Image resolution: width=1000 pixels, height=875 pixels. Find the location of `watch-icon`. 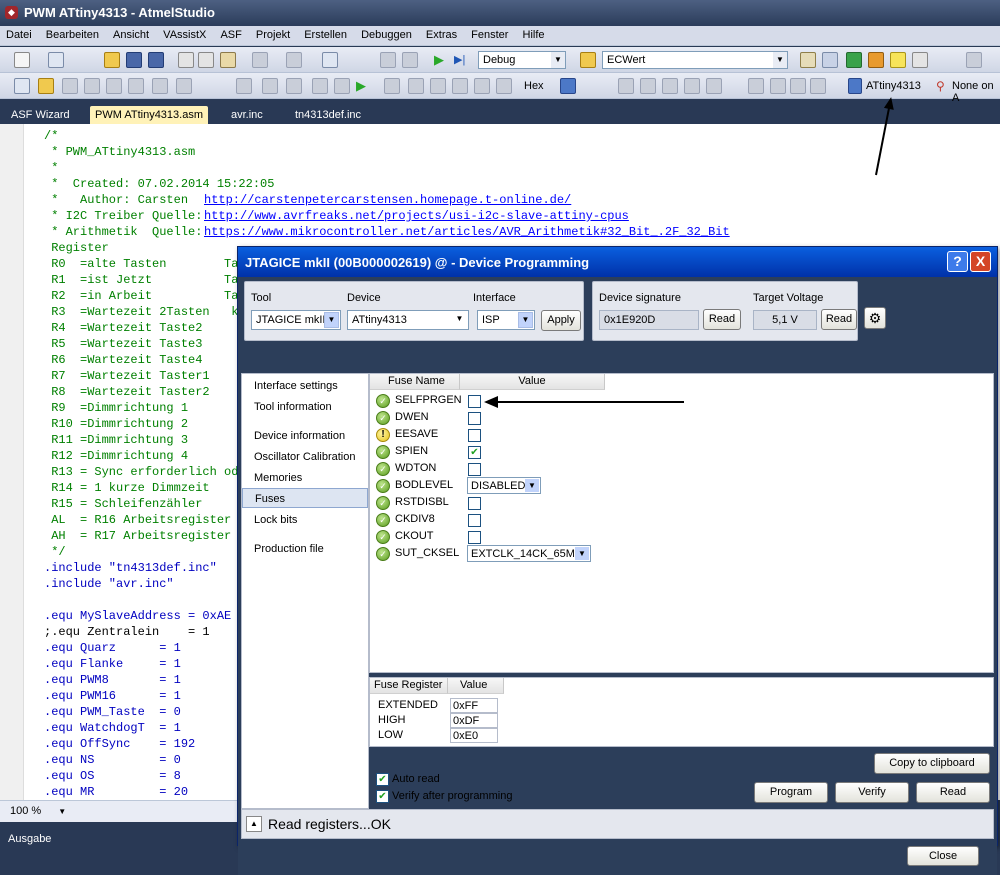

watch-icon is located at coordinates (184, 86).